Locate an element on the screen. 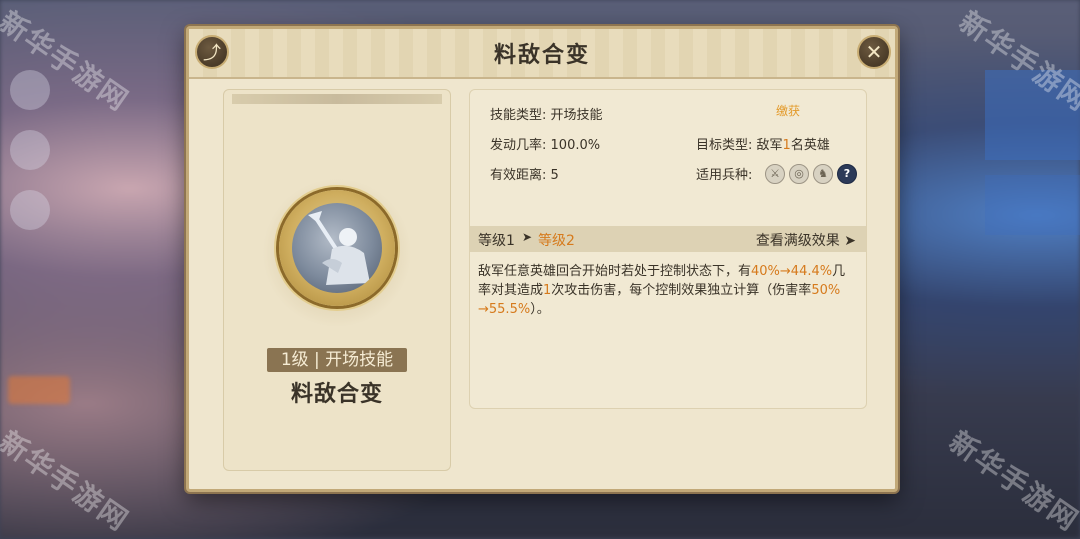 The width and height of the screenshot is (1080, 539). horse-icon: ♞ is located at coordinates (823, 174).